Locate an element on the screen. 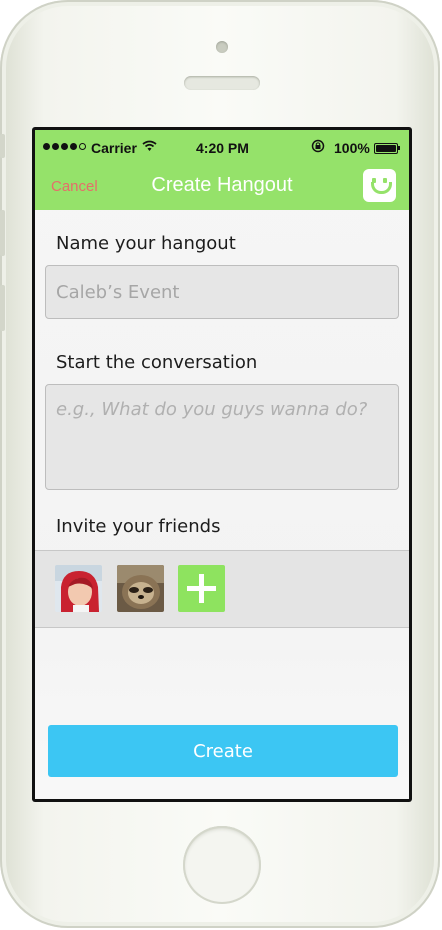 The image size is (442, 930). wifi-icon is located at coordinates (149, 147).